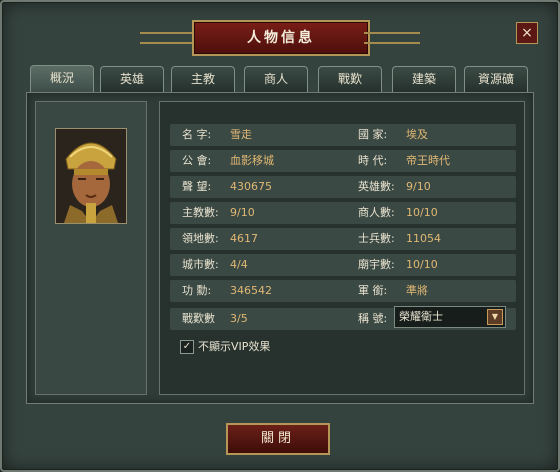  Describe the element at coordinates (252, 160) in the screenshot. I see `guild-value: 血影移城` at that location.